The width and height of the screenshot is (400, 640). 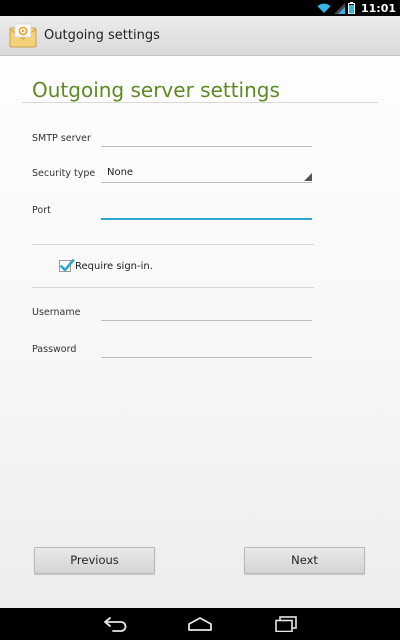 What do you see at coordinates (206, 314) in the screenshot?
I see `username-input` at bounding box center [206, 314].